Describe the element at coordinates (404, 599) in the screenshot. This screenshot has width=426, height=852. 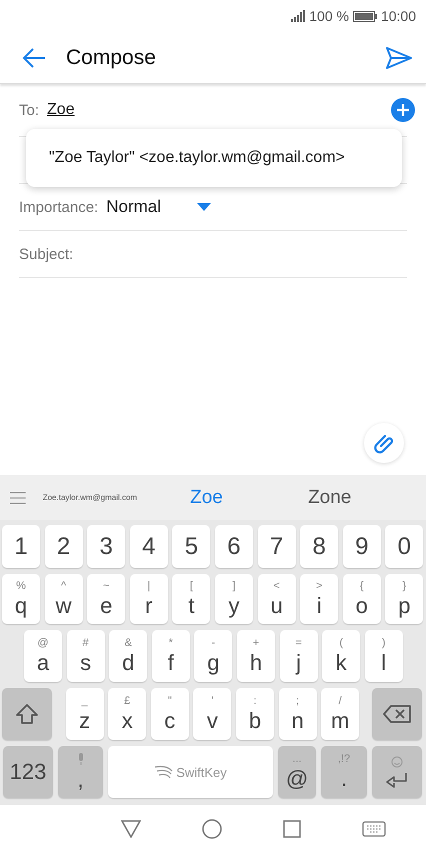
I see `keyboard-key: } p` at that location.